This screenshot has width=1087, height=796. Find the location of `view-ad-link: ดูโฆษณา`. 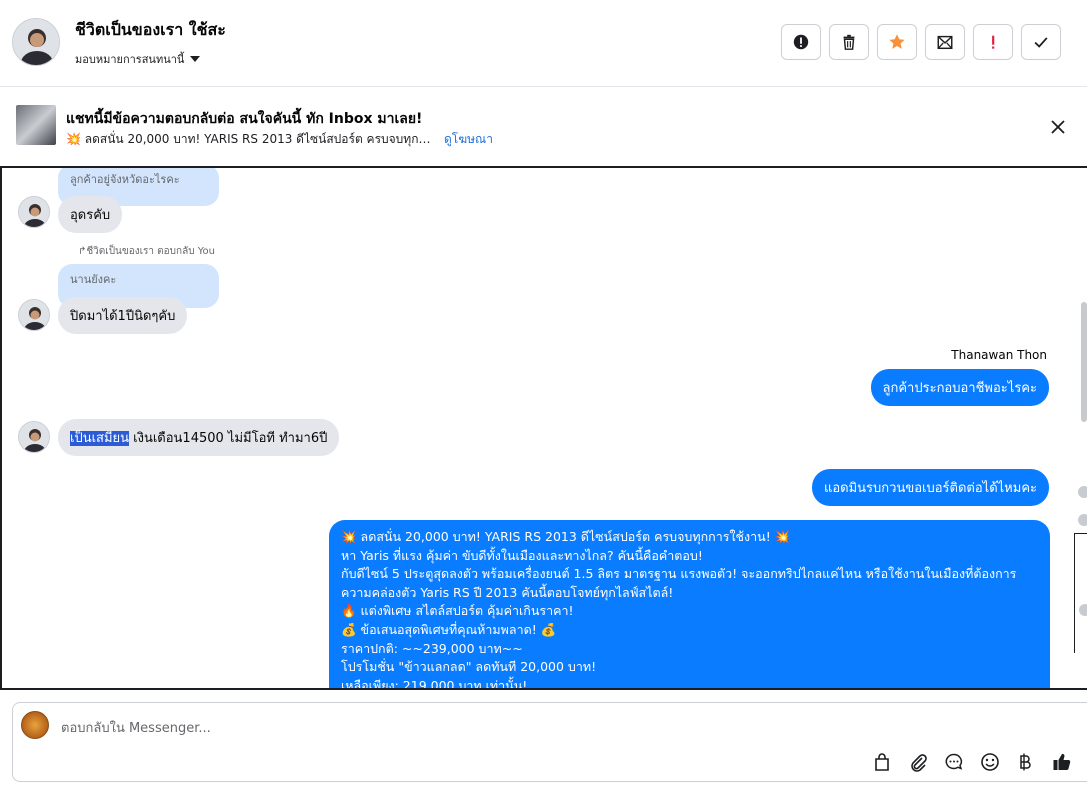

view-ad-link: ดูโฆษณา is located at coordinates (468, 139).